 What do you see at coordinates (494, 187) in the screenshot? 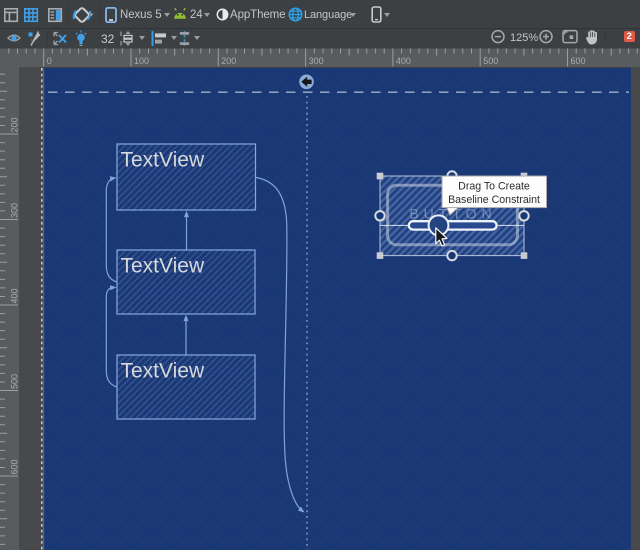
I see `svg-text: Drag To Create` at bounding box center [494, 187].